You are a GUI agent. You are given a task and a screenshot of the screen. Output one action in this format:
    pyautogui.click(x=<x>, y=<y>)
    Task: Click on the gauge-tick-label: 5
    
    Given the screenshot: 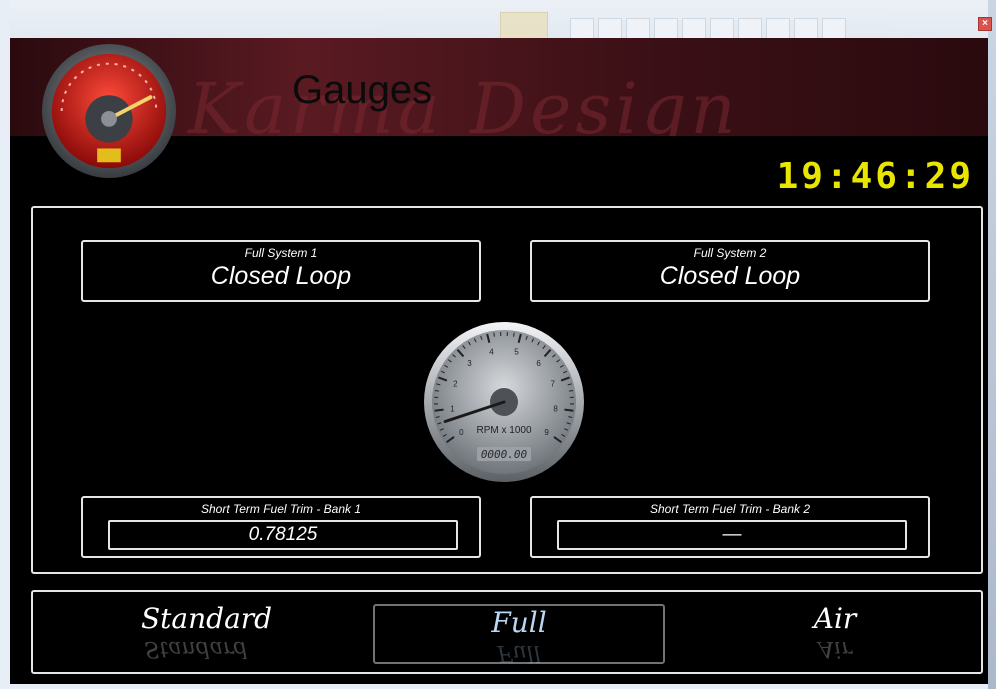 What is the action you would take?
    pyautogui.click(x=516, y=352)
    